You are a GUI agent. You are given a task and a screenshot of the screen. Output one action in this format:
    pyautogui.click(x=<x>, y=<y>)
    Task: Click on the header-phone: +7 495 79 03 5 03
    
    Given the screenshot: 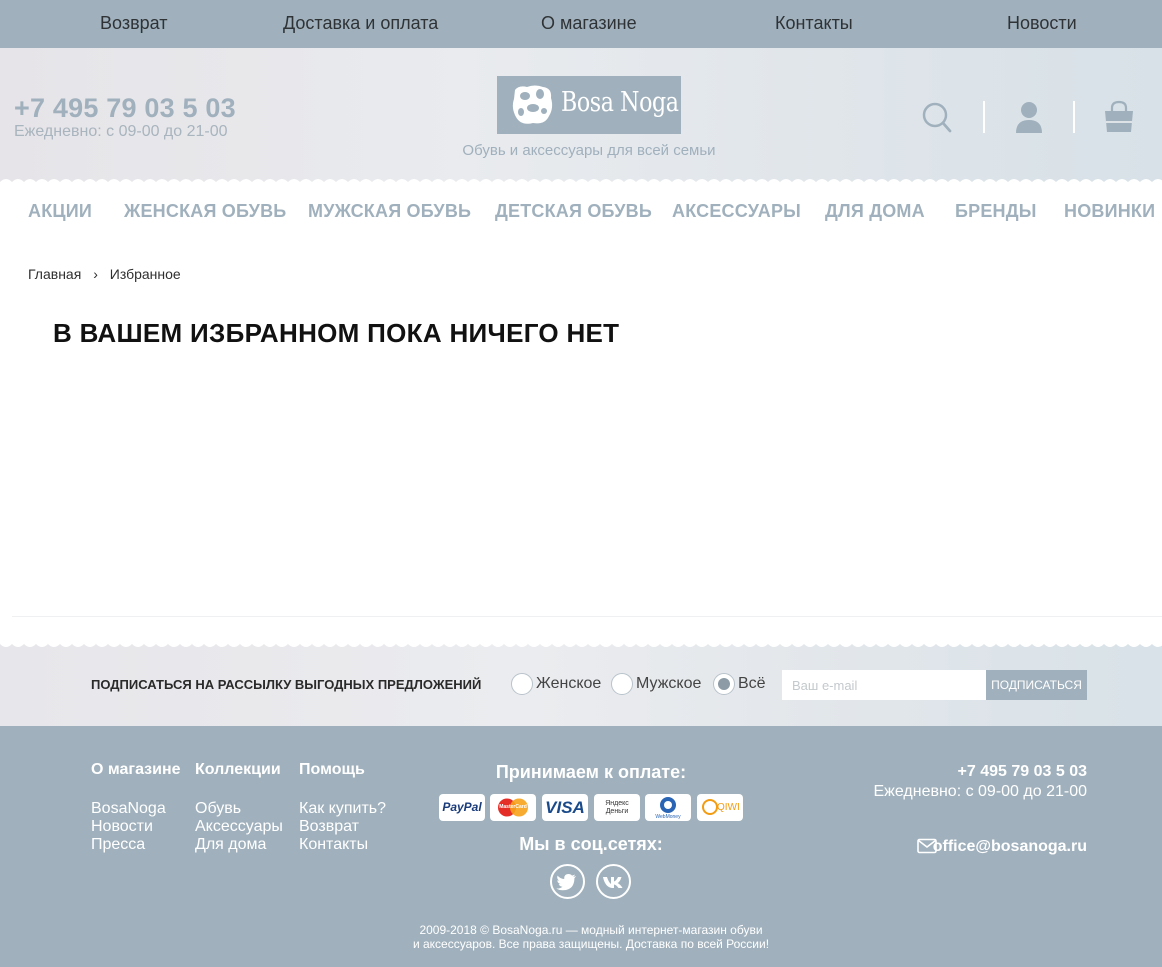 What is the action you would take?
    pyautogui.click(x=125, y=108)
    